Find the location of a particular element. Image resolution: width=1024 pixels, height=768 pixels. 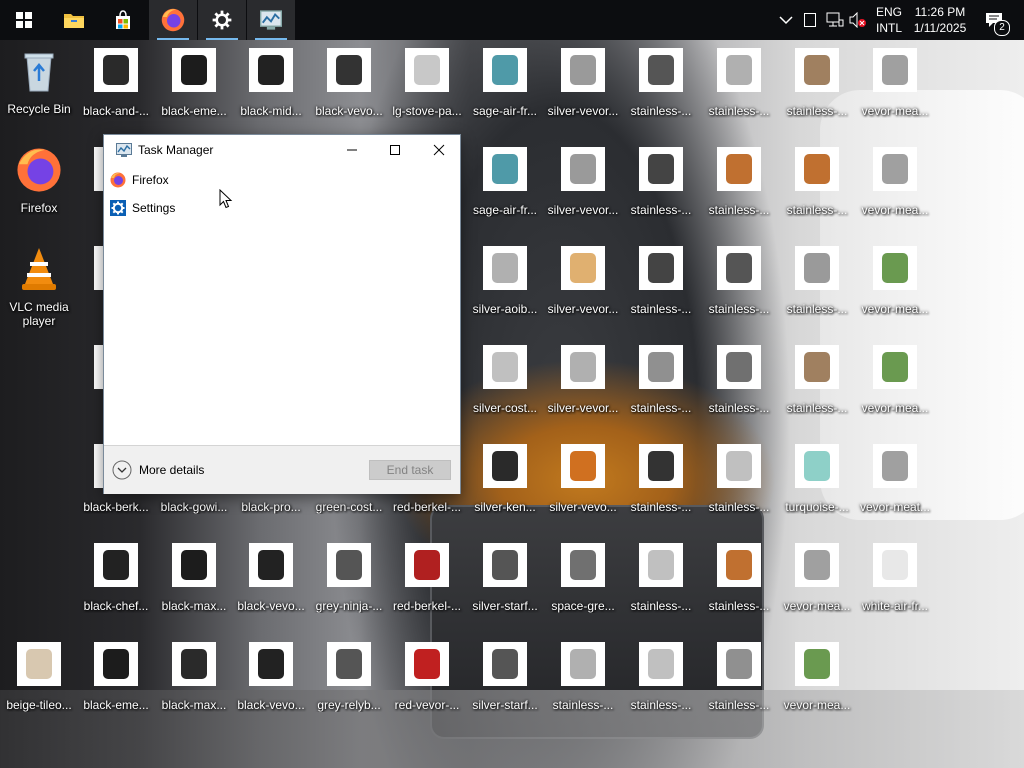

desktop-icon: Recycle Bin is located at coordinates (39, 91).